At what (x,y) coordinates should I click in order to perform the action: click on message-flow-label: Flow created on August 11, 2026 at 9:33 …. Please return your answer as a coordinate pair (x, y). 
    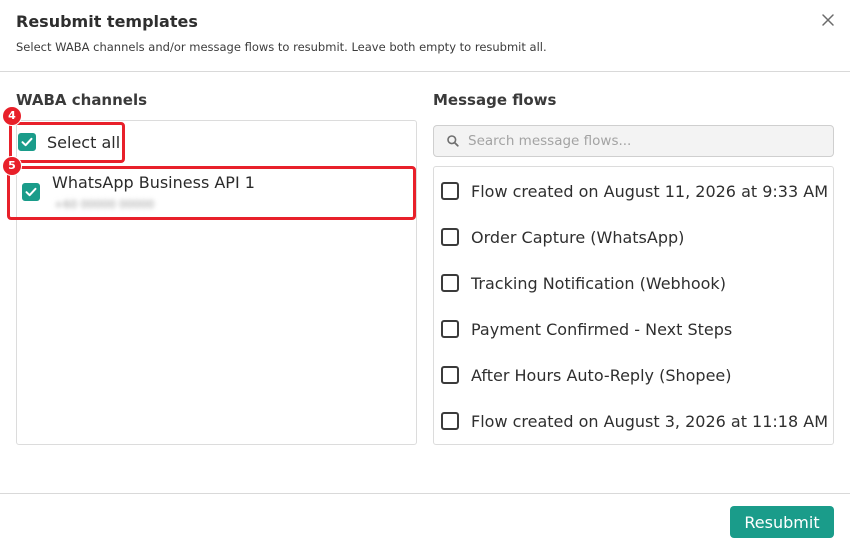
    Looking at the image, I should click on (649, 191).